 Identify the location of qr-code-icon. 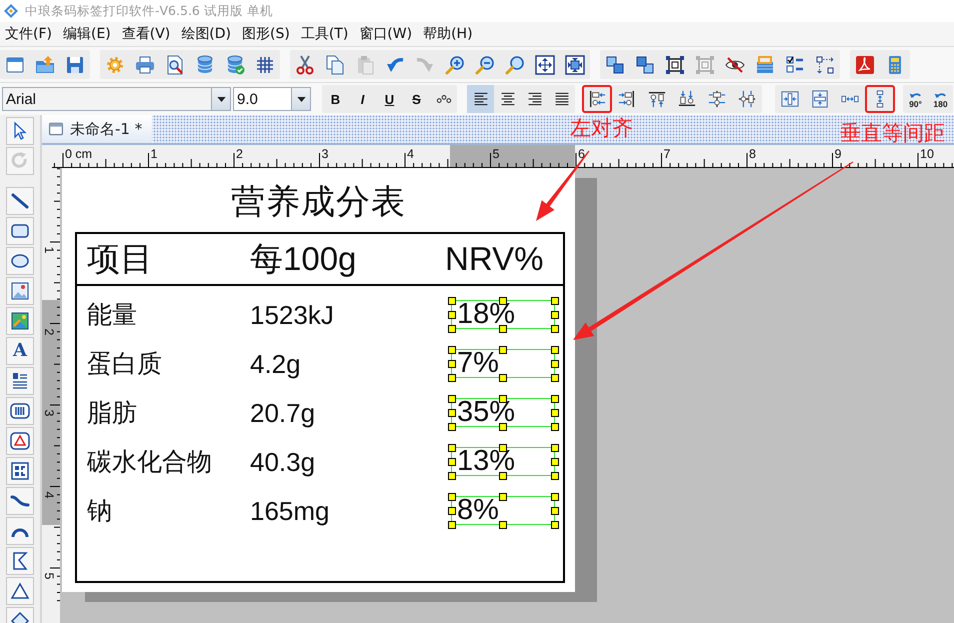
(20, 471).